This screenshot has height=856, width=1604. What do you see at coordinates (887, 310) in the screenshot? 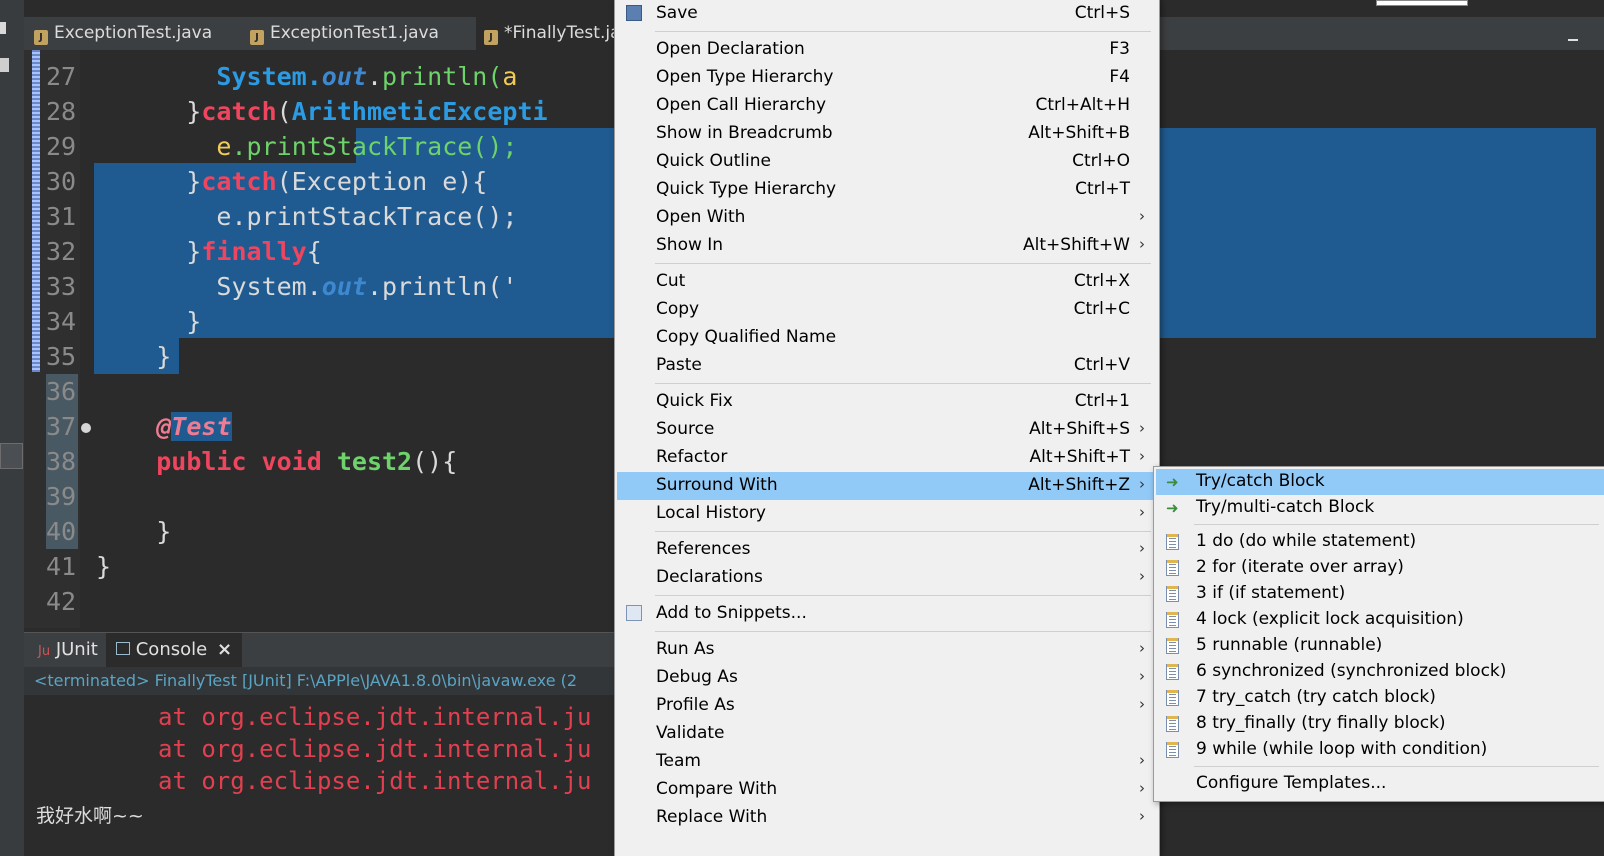
I see `menu-item-copy: Copy Ctrl+C` at bounding box center [887, 310].